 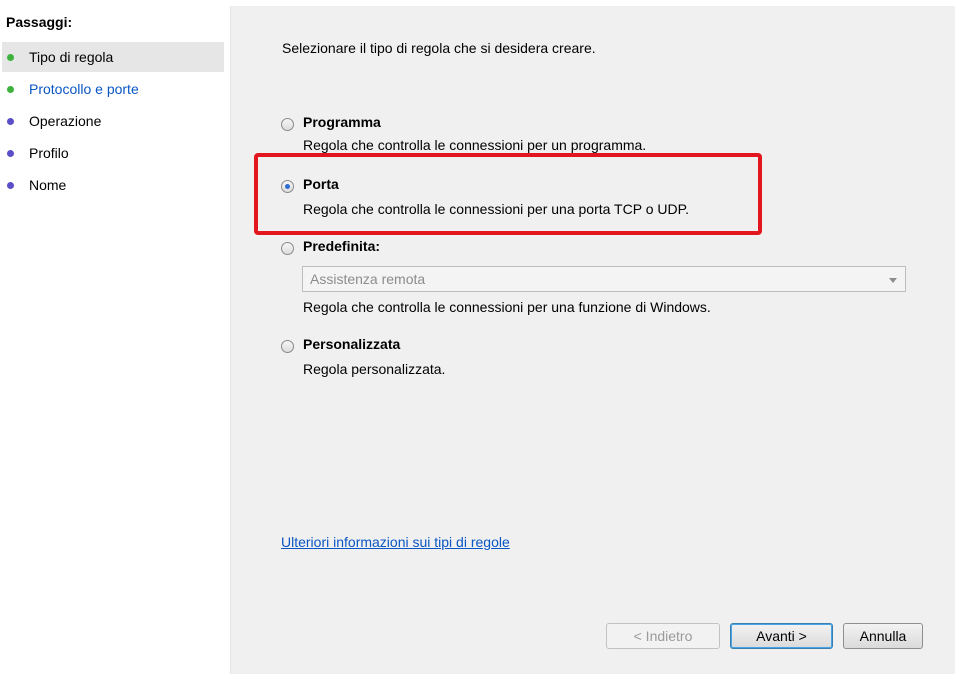 I want to click on predefined-rule-select: Assistenza remota, so click(x=604, y=279).